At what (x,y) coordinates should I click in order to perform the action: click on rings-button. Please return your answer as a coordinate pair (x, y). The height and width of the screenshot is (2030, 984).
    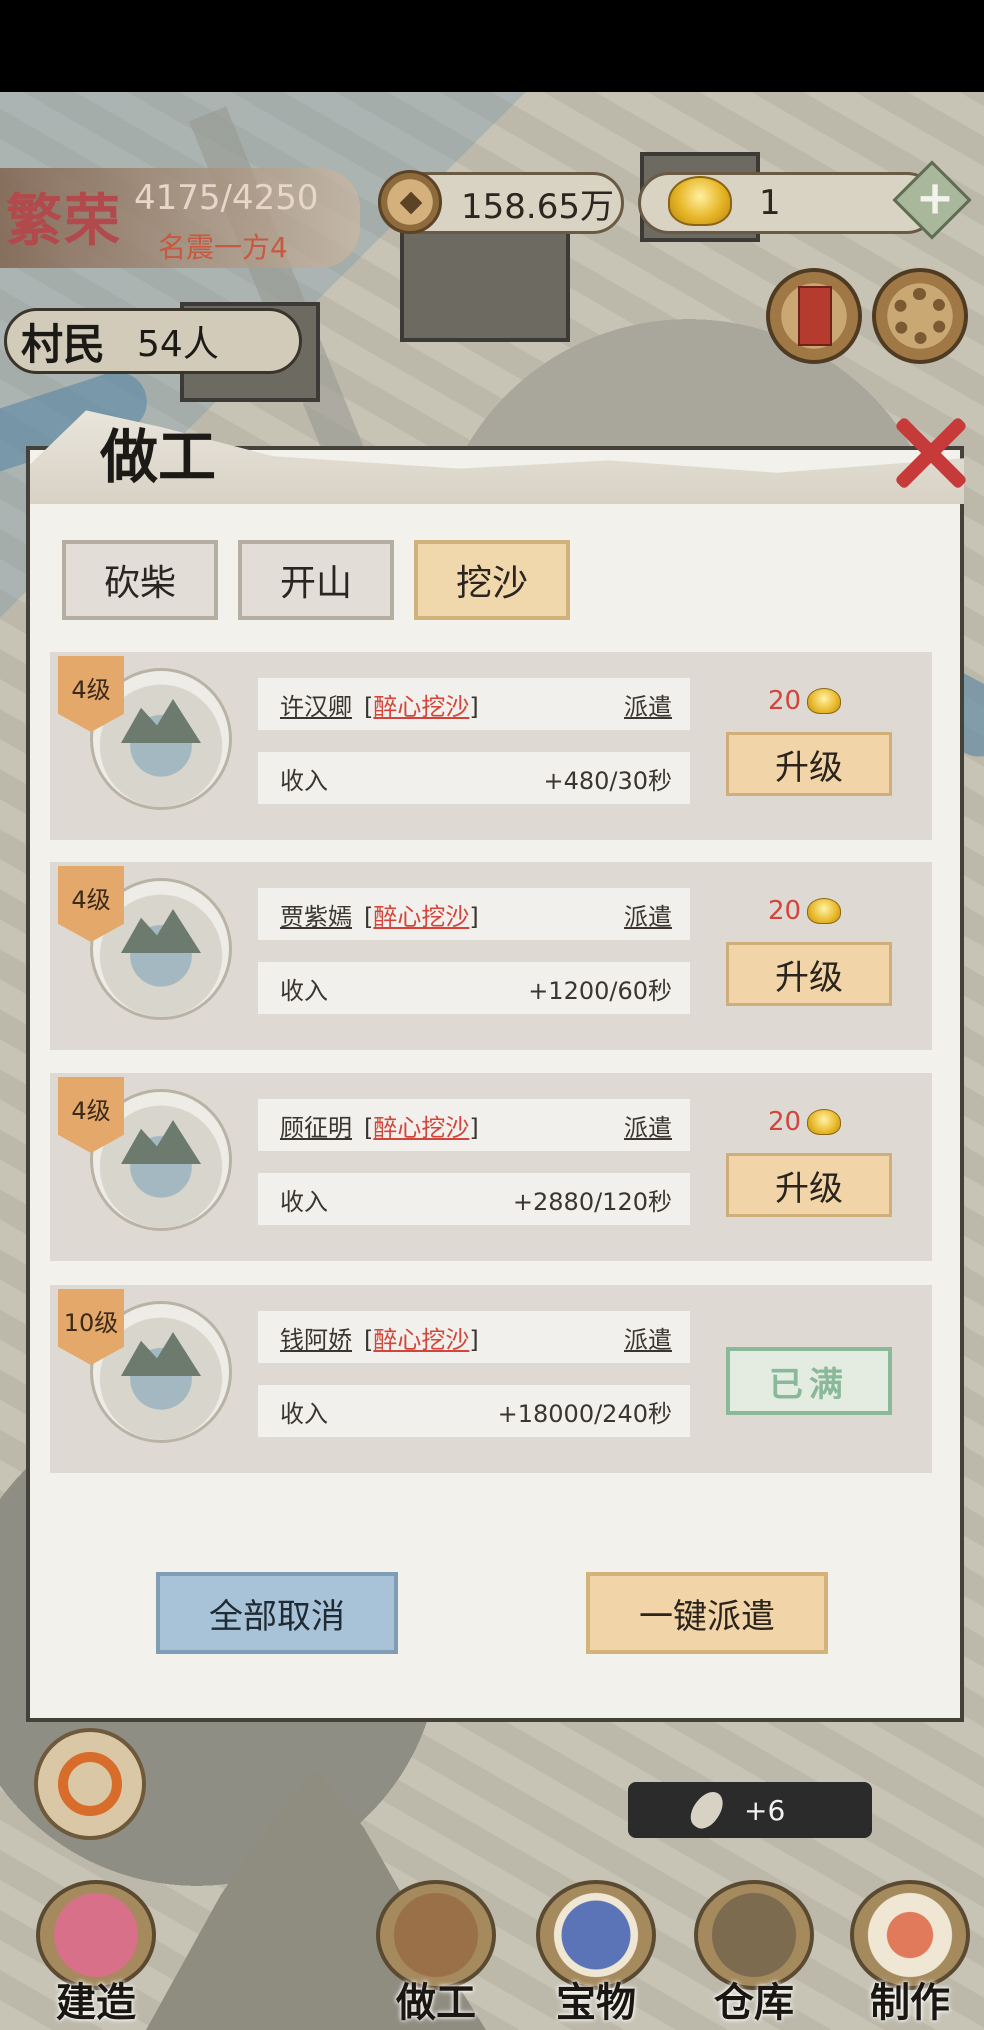
    Looking at the image, I should click on (90, 1784).